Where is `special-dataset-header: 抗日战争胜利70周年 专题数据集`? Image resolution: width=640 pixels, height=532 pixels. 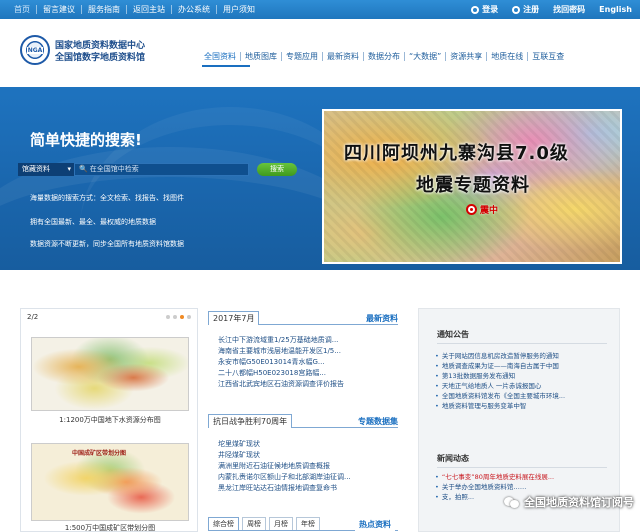
special-dataset-header: 抗日战争胜利70周年 专题数据集 is located at coordinates (303, 421).